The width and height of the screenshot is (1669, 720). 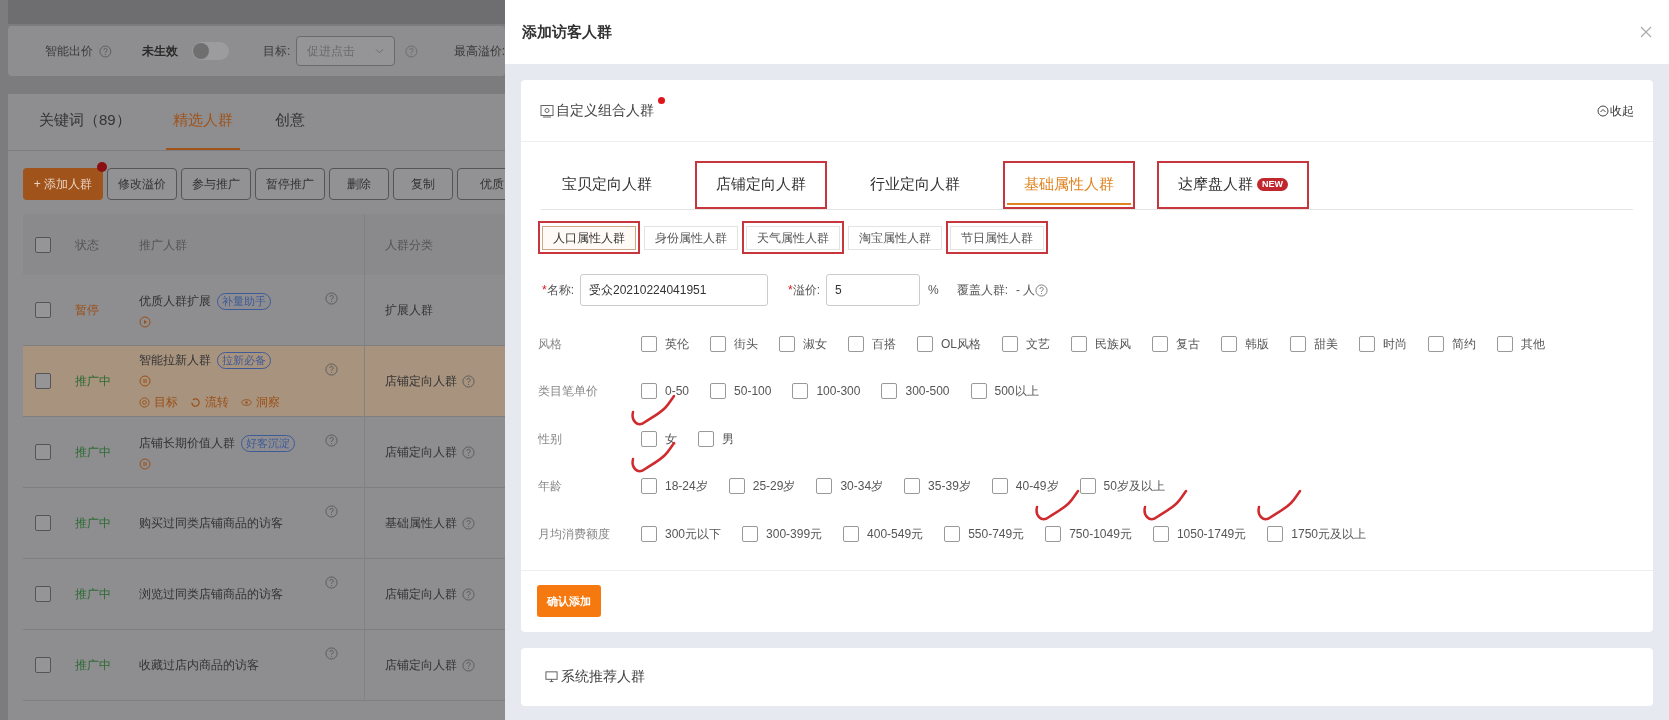 What do you see at coordinates (997, 238) in the screenshot?
I see `subtab: 节日属性人群` at bounding box center [997, 238].